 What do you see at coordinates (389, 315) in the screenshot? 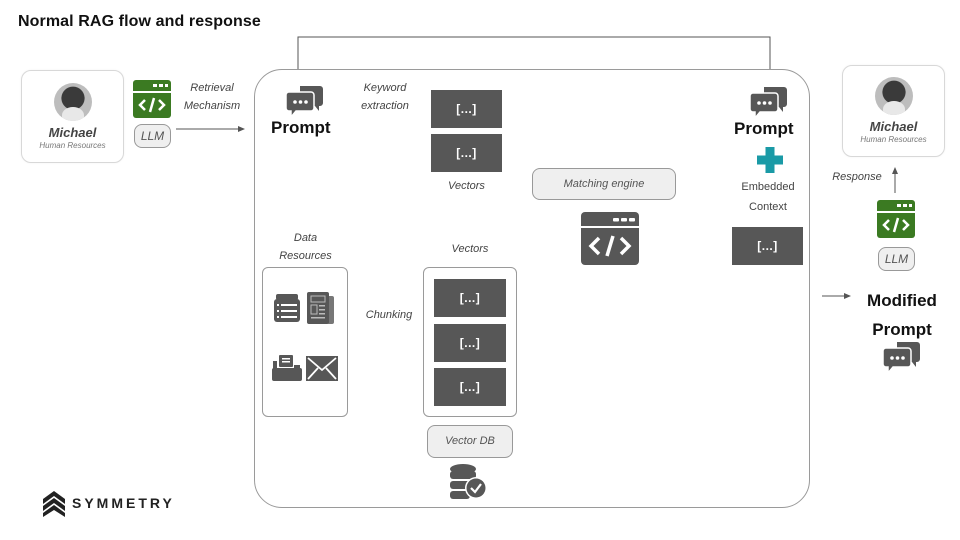
I see `chunking-label: Chunking` at bounding box center [389, 315].